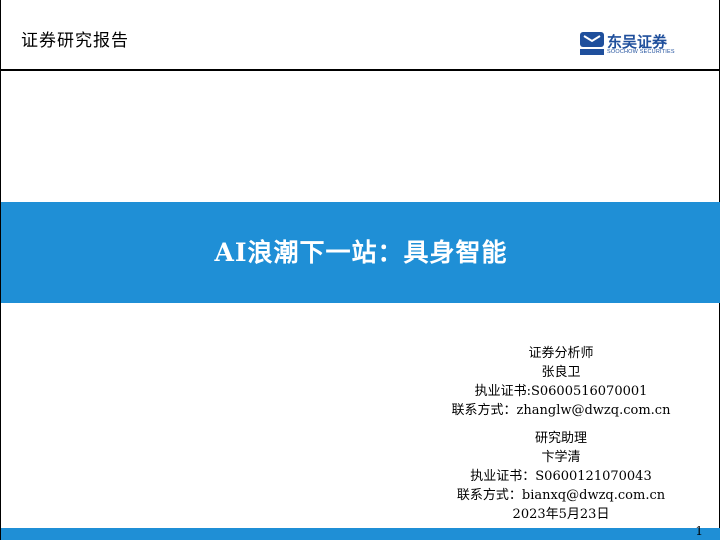  What do you see at coordinates (699, 531) in the screenshot?
I see `page-number: 1` at bounding box center [699, 531].